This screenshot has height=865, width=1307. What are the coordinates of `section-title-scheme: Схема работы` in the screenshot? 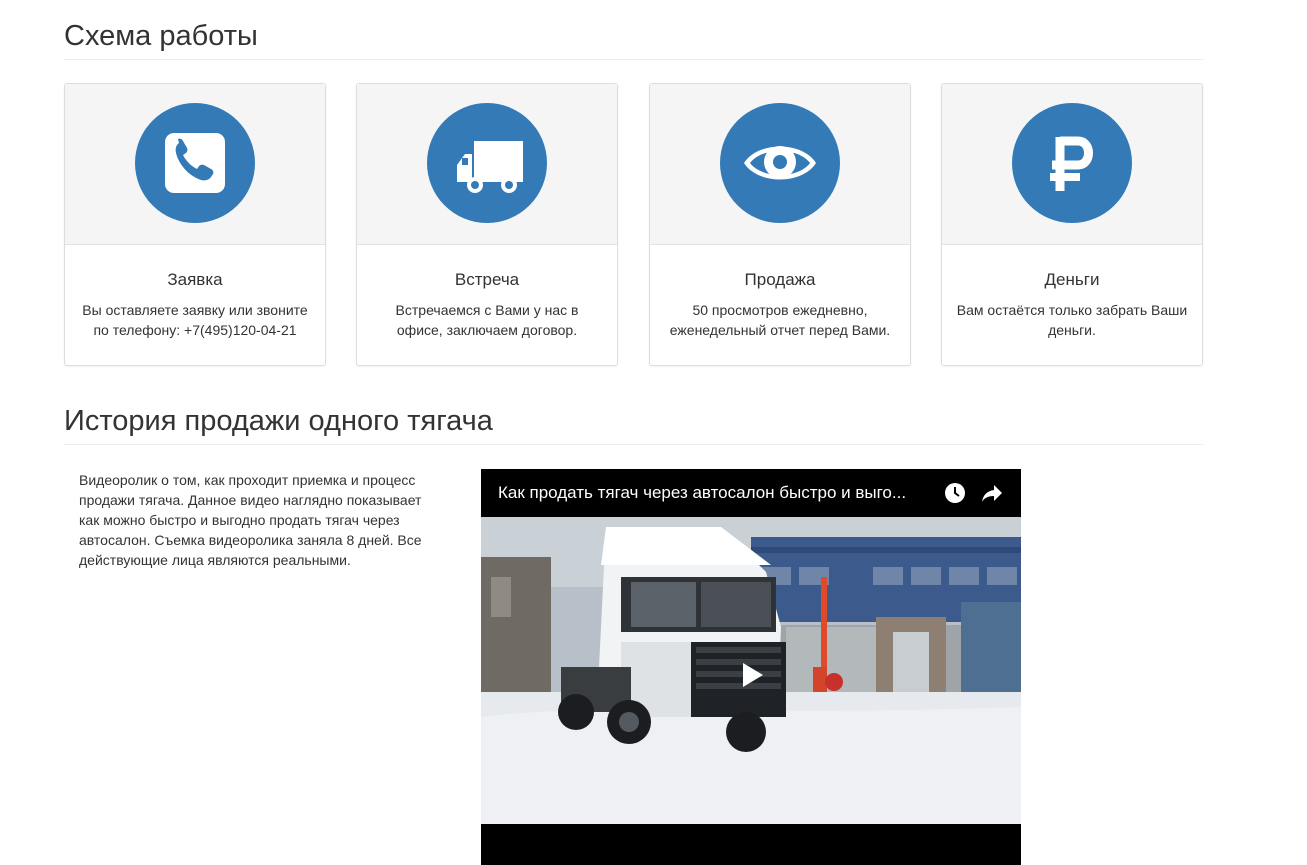 It's located at (634, 40).